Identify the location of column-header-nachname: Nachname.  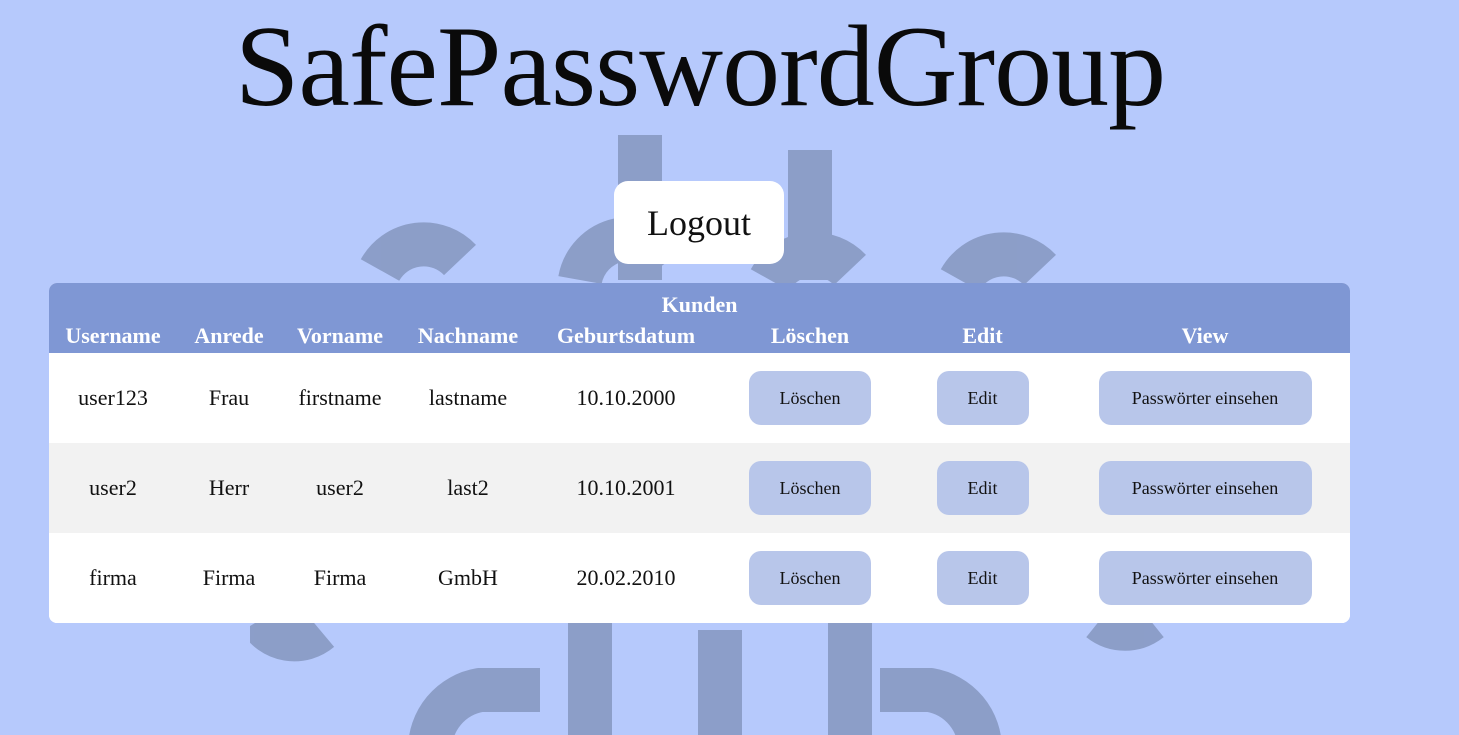
(468, 335).